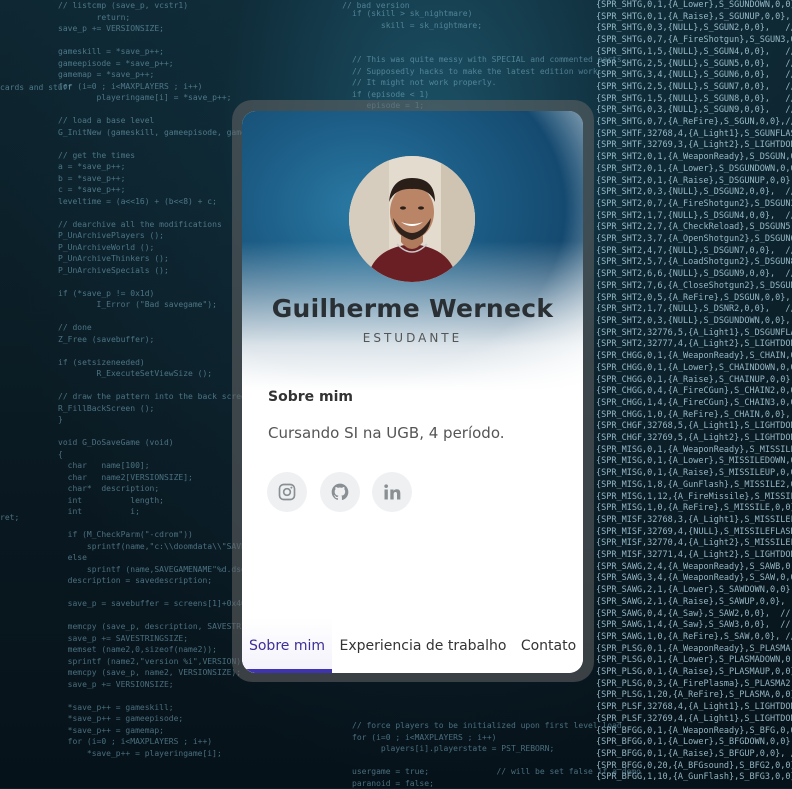 The width and height of the screenshot is (792, 789). What do you see at coordinates (548, 645) in the screenshot?
I see `tab-contato: Contato` at bounding box center [548, 645].